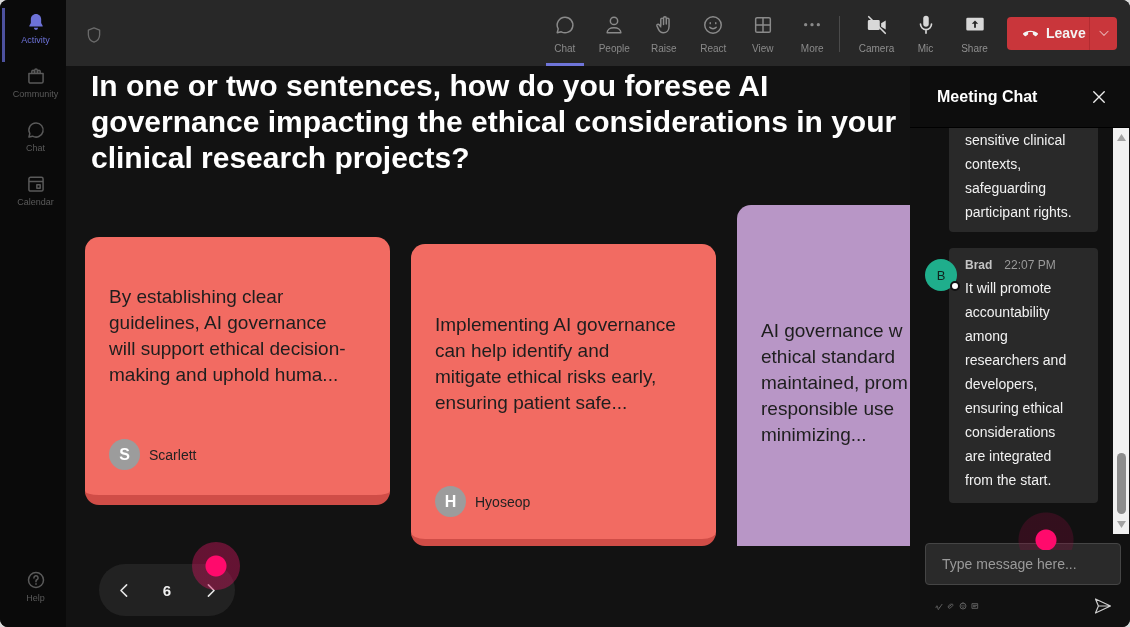  I want to click on toolbar-button: Camera, so click(876, 33).